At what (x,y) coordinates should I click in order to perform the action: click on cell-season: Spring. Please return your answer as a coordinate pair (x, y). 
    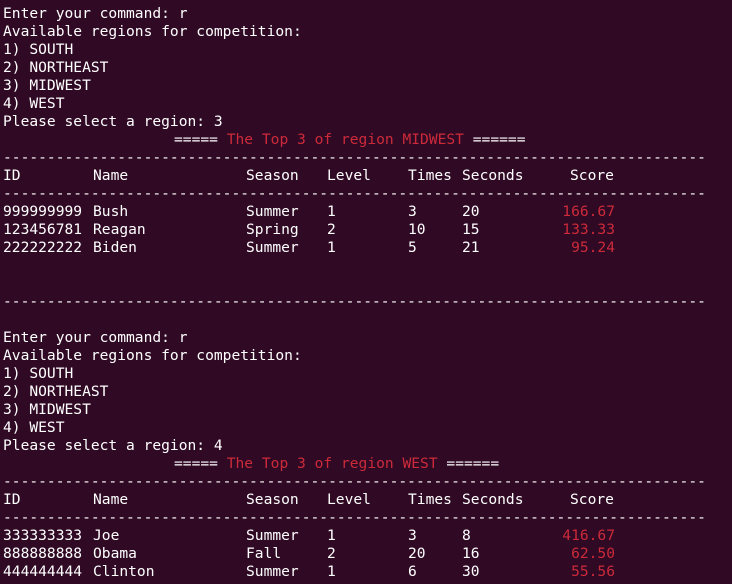
    Looking at the image, I should click on (272, 229).